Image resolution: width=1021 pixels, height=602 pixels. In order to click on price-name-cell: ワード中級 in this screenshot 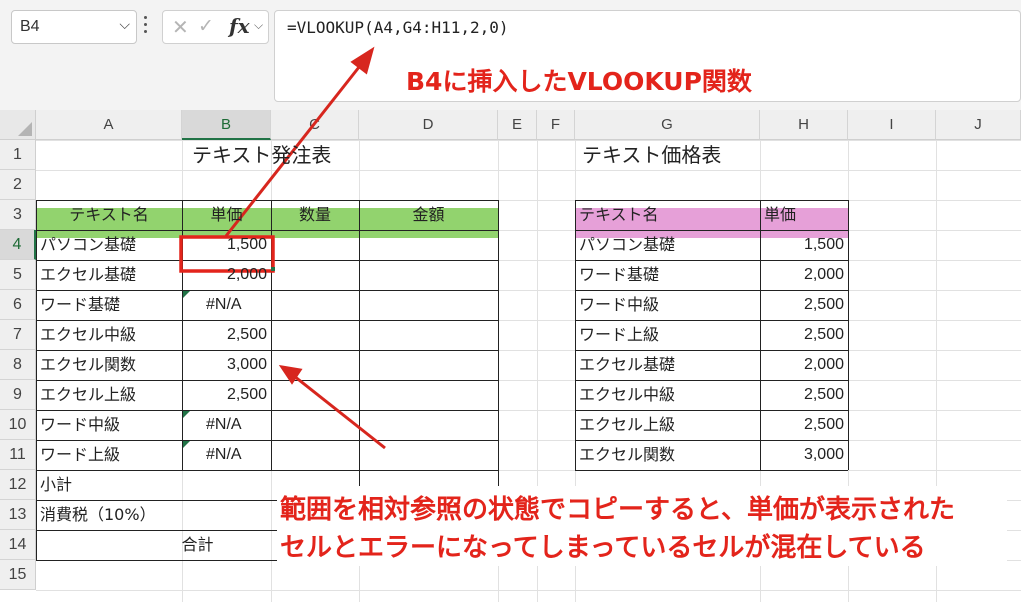, I will do `click(667, 305)`.